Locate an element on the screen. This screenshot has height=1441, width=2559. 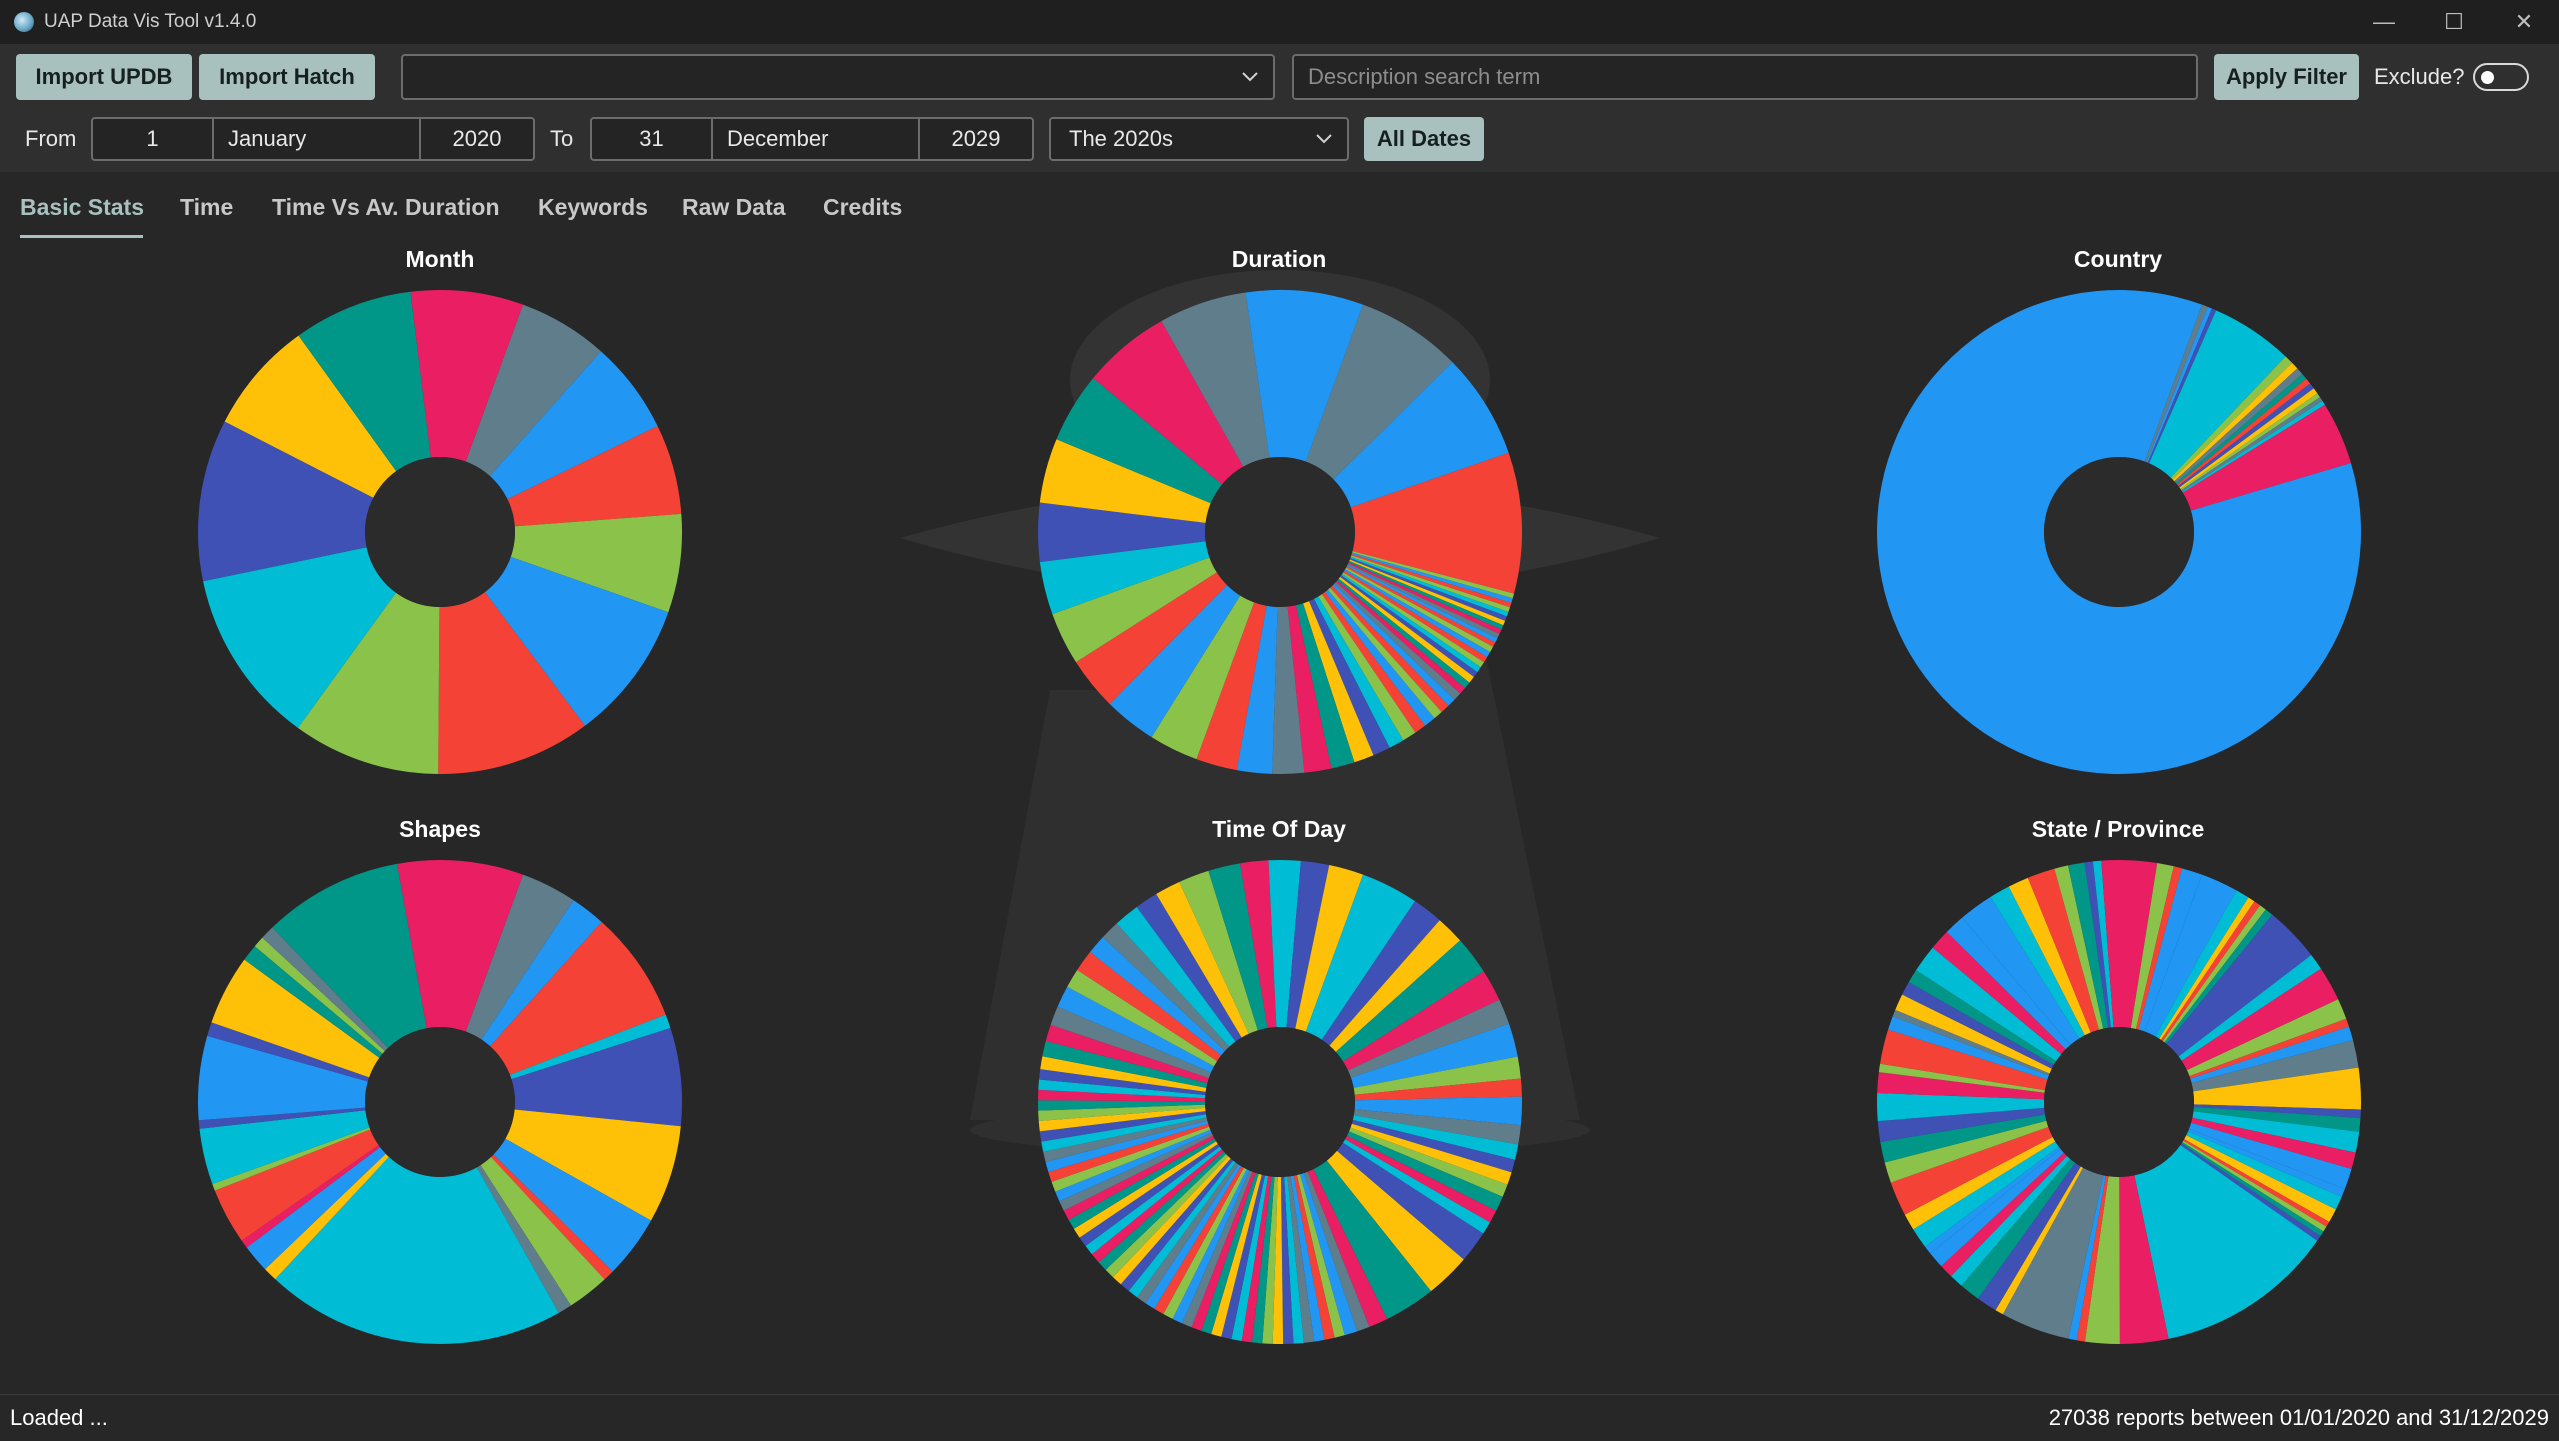
tab-credits: Credits is located at coordinates (862, 207).